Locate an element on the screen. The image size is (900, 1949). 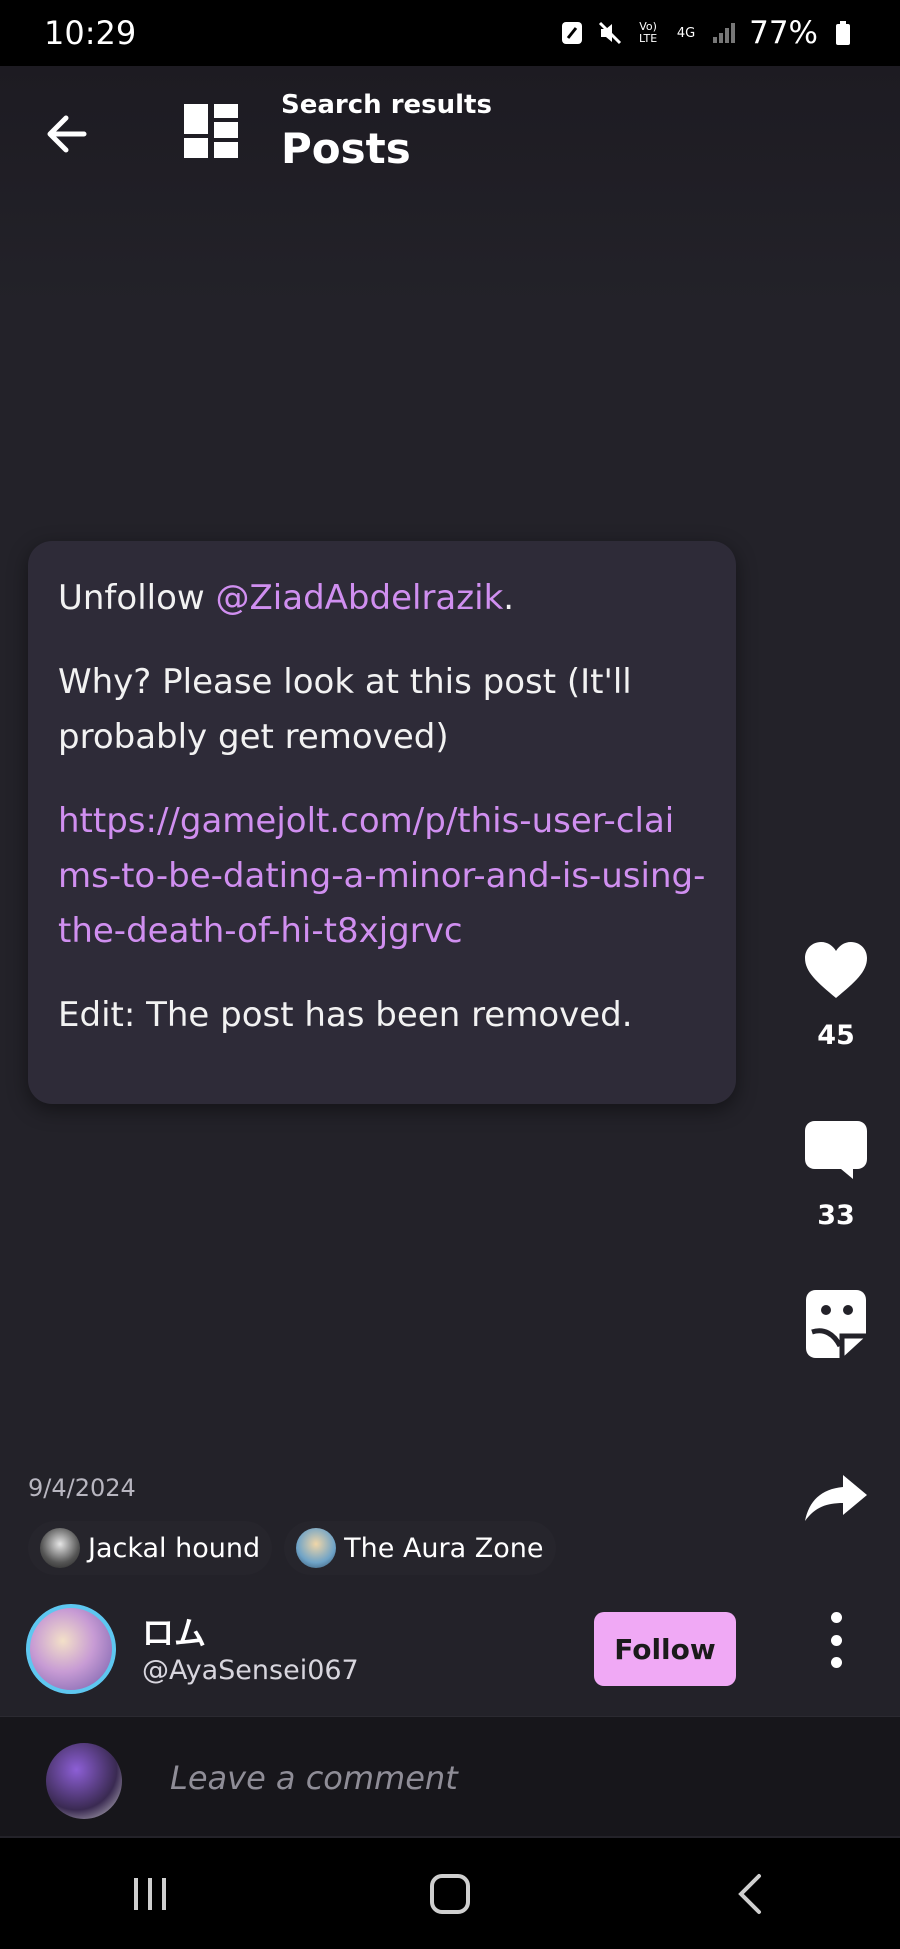
comment-input: Leave a comment is located at coordinates (314, 1778).